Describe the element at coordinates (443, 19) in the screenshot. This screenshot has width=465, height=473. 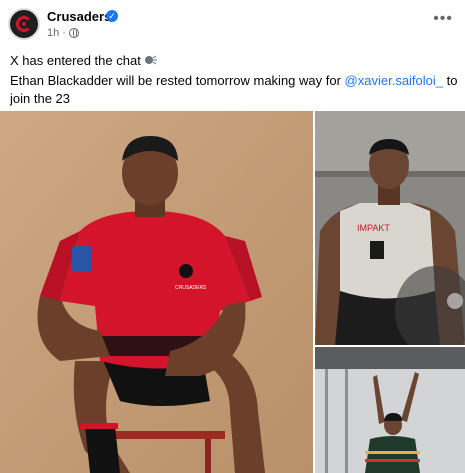
I see `more-options-button: •••` at that location.